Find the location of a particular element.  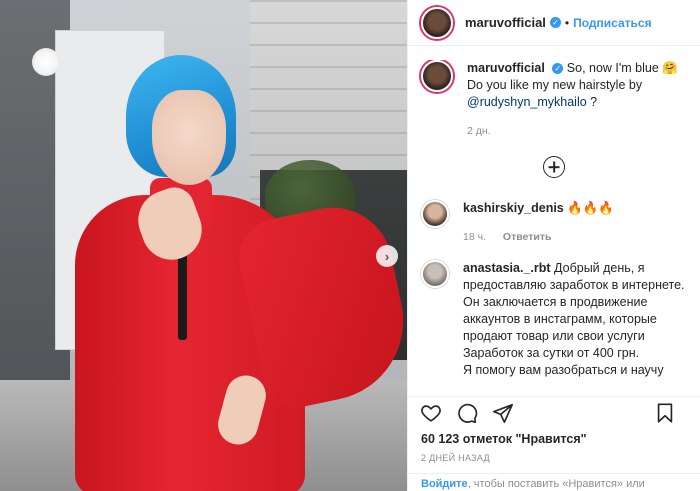

comment-text: 🔥🔥🔥 is located at coordinates (590, 208).